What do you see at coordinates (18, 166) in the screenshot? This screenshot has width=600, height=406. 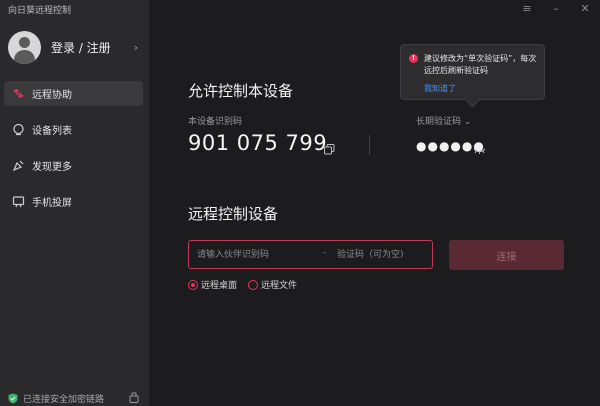 I see `discover-icon` at bounding box center [18, 166].